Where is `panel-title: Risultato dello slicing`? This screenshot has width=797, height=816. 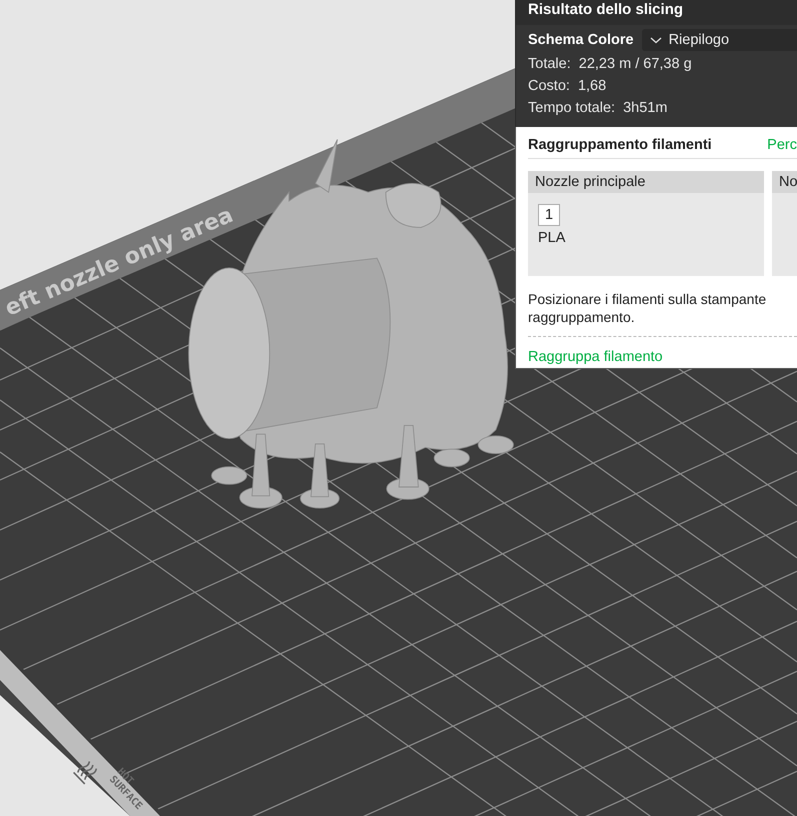
panel-title: Risultato dello slicing is located at coordinates (656, 12).